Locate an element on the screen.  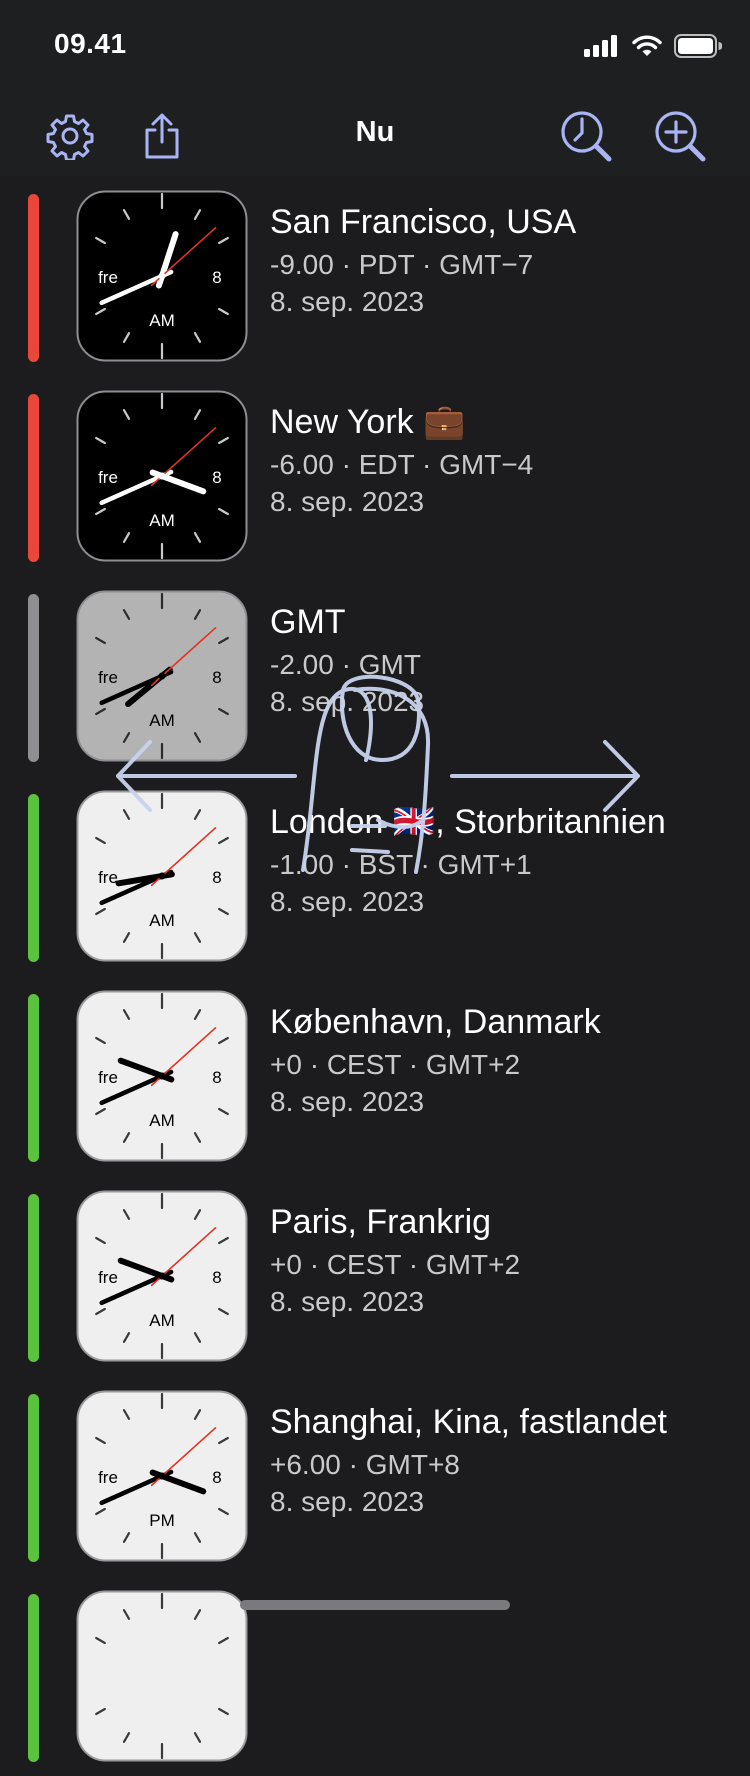
time-offset-details: -1.00 · BST · GMT+1 is located at coordinates (468, 865).